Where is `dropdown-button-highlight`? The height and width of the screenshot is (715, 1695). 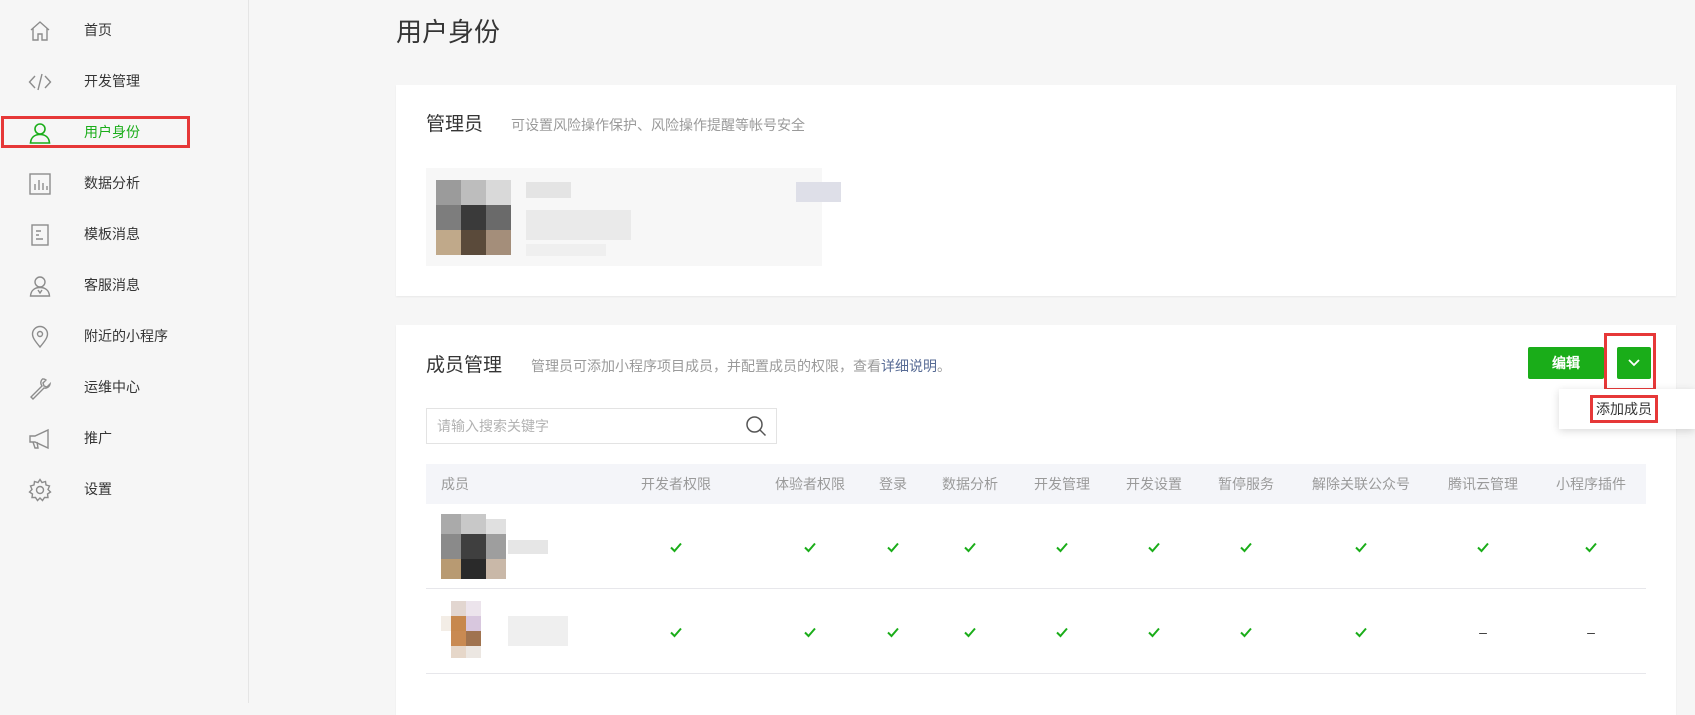
dropdown-button-highlight is located at coordinates (1630, 362).